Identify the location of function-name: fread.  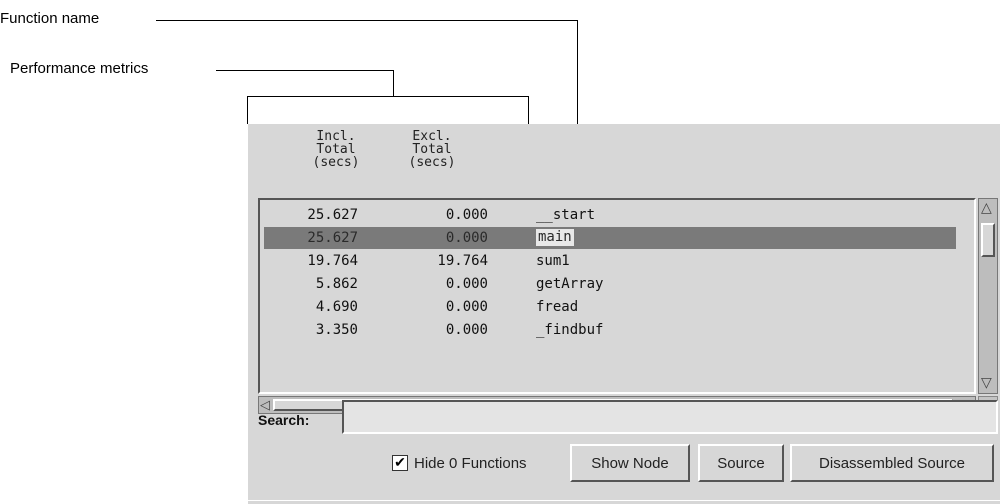
(557, 307).